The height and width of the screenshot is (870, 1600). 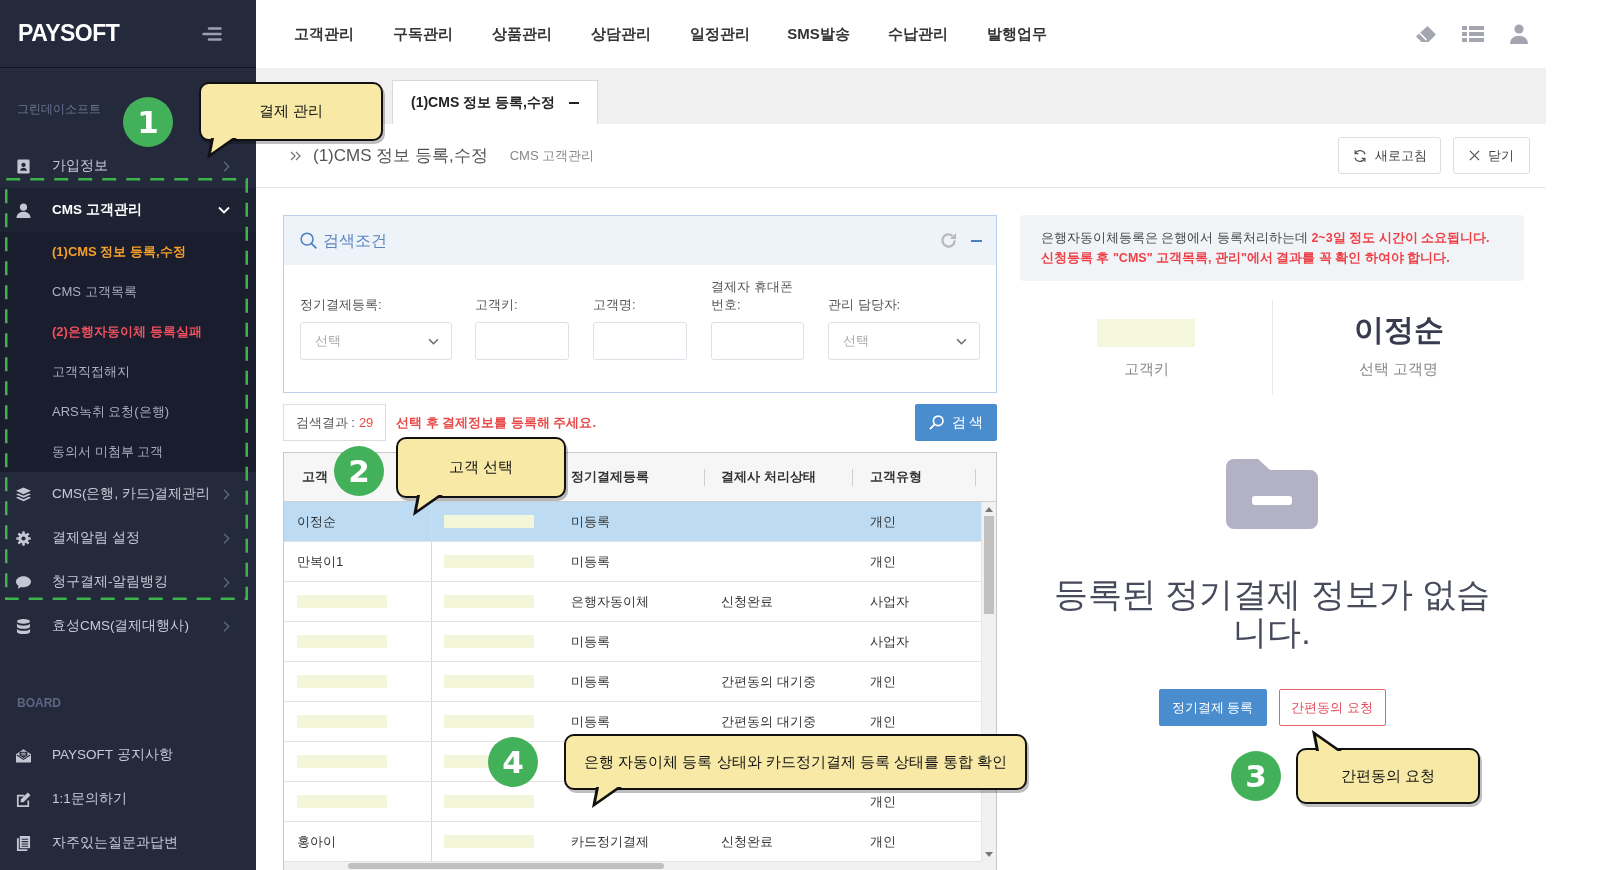 What do you see at coordinates (295, 155) in the screenshot?
I see `double-chevron-icon` at bounding box center [295, 155].